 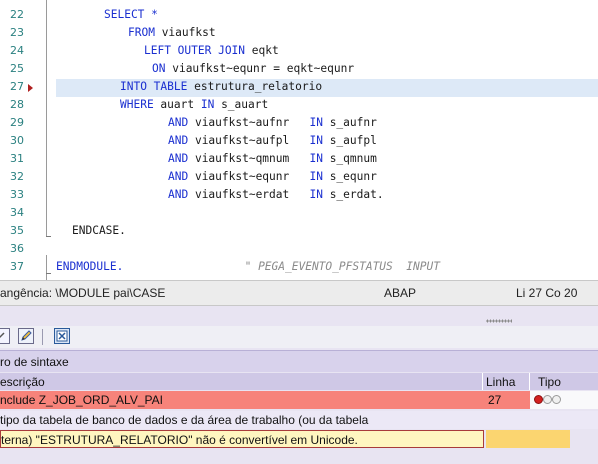 I want to click on panel-title-text: ro de sintaxe, so click(x=34, y=362).